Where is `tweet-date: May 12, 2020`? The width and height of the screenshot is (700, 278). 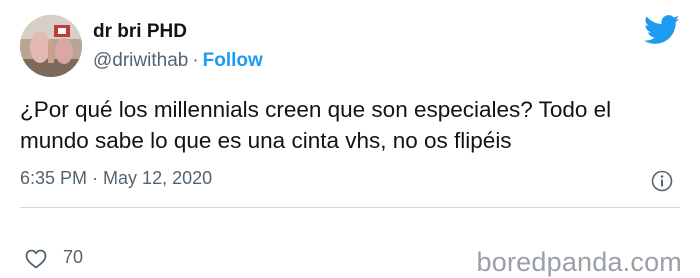
tweet-date: May 12, 2020 is located at coordinates (158, 178).